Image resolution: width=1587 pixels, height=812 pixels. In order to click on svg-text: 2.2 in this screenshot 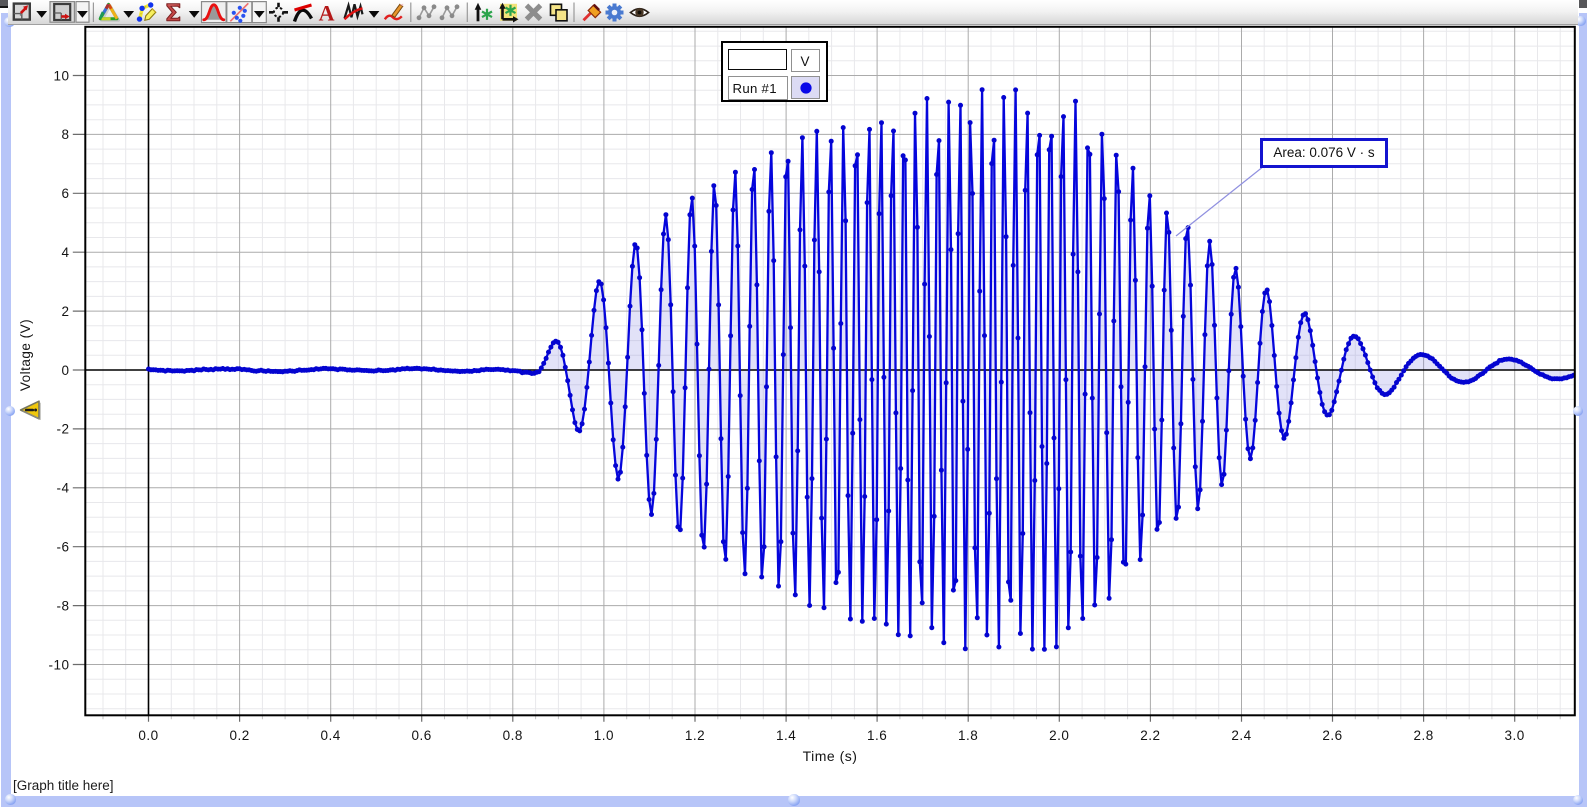, I will do `click(1150, 735)`.